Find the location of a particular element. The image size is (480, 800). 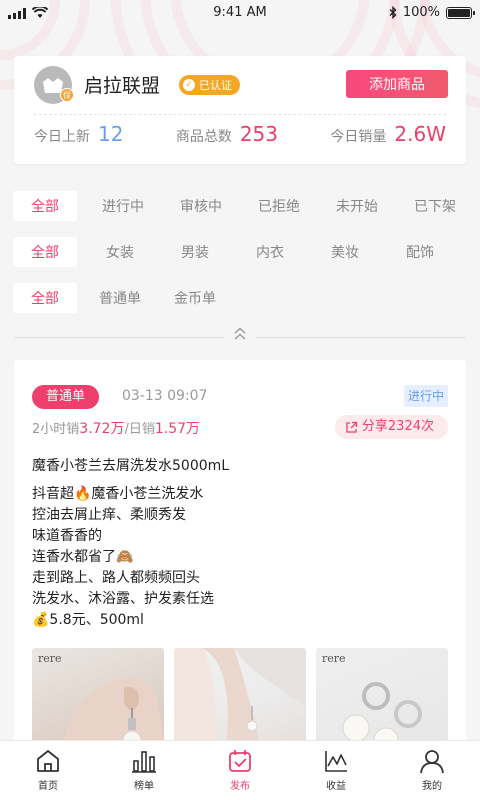

category-filter-women: 女装 is located at coordinates (120, 252).